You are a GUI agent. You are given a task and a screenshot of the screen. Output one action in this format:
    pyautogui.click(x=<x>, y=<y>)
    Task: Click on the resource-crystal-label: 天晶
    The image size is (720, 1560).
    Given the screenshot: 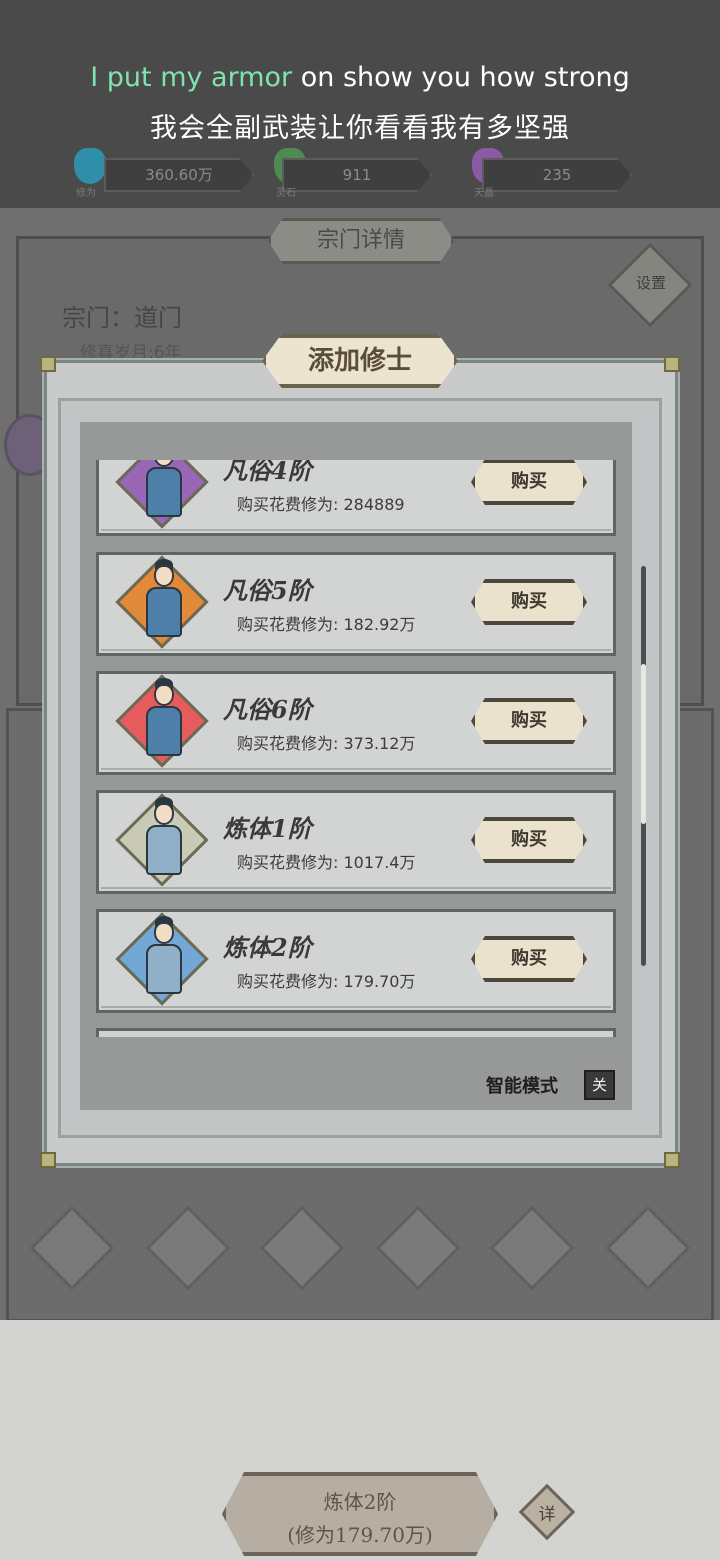 What is the action you would take?
    pyautogui.click(x=484, y=193)
    